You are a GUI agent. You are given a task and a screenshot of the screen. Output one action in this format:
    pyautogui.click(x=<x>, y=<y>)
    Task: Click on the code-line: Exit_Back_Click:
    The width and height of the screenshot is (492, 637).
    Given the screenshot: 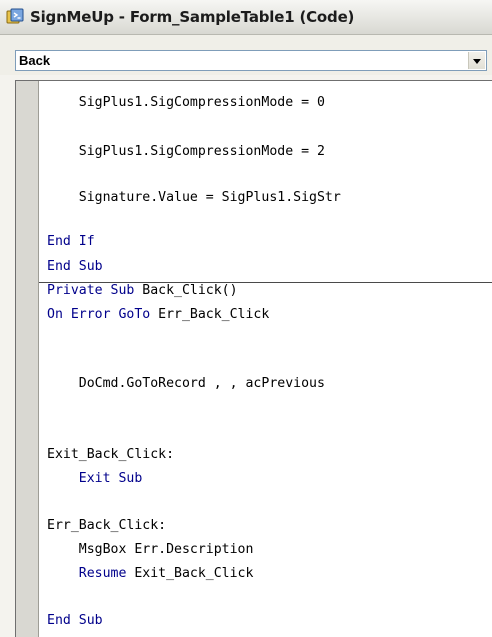 What is the action you would take?
    pyautogui.click(x=110, y=455)
    